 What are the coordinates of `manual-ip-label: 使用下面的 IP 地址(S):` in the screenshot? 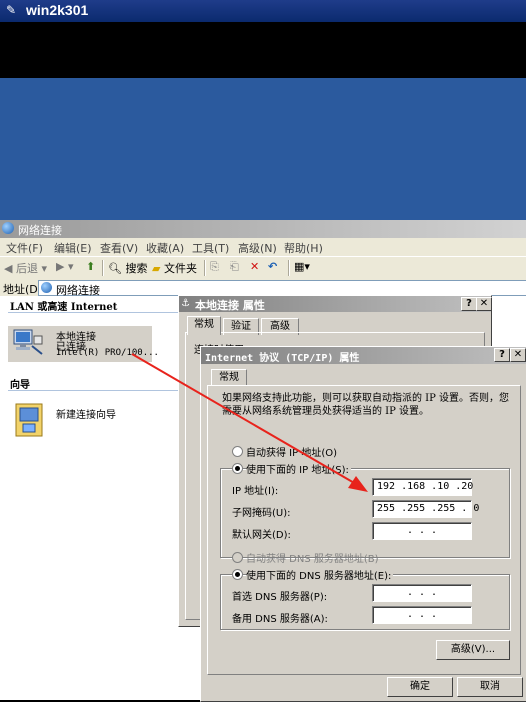 It's located at (298, 468).